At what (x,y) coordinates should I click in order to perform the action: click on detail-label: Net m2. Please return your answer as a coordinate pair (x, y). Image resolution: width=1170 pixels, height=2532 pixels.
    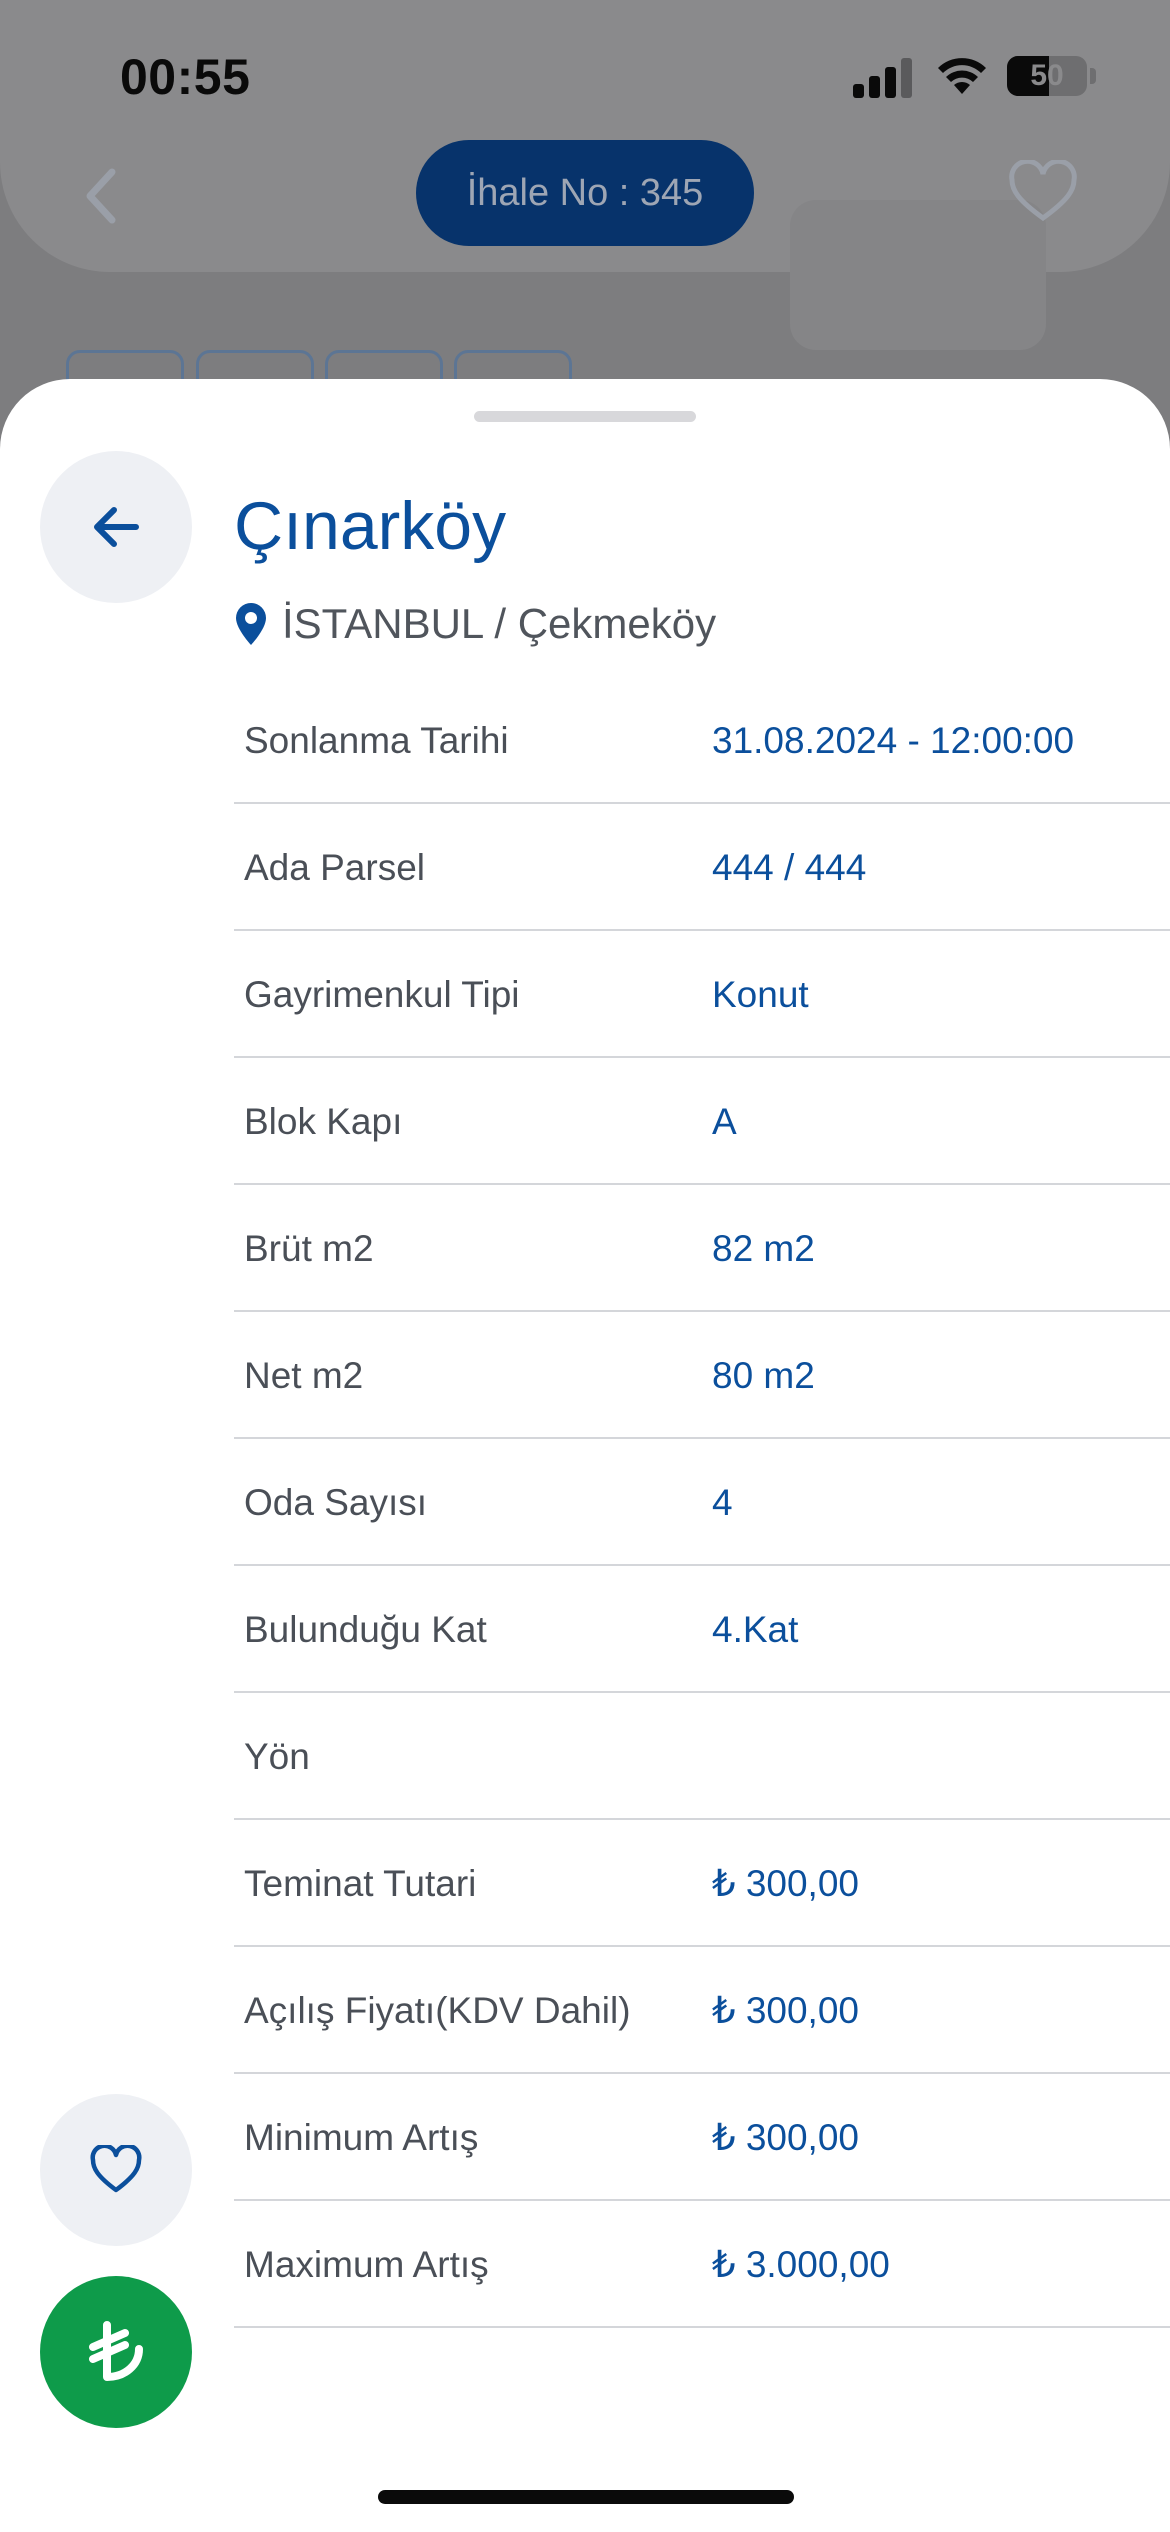
    Looking at the image, I should click on (304, 1375).